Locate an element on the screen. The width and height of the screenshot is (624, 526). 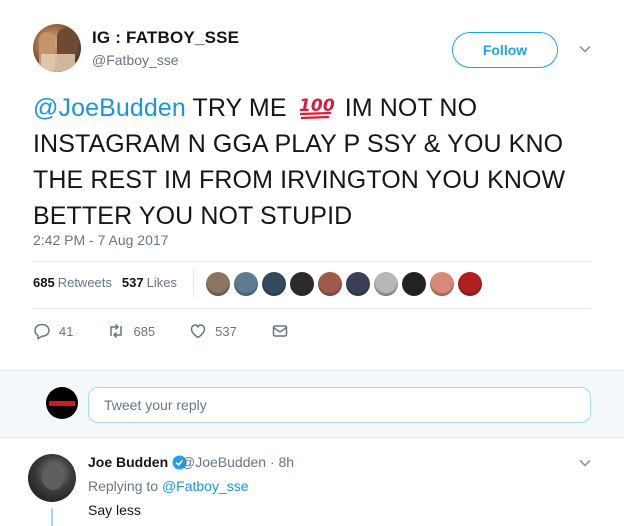
direct-message-action is located at coordinates (280, 331).